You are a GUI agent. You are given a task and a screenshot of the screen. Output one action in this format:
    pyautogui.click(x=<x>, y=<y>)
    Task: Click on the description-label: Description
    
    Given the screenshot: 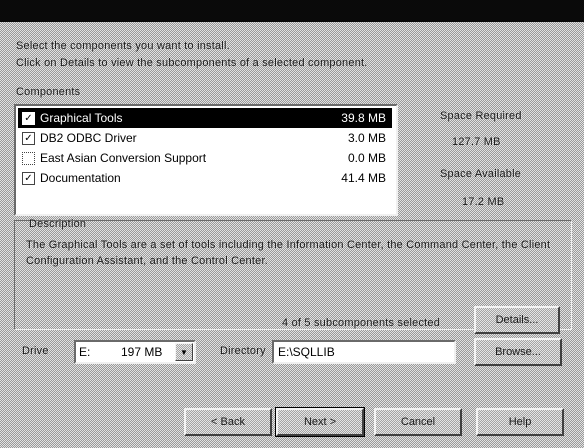 What is the action you would take?
    pyautogui.click(x=58, y=224)
    